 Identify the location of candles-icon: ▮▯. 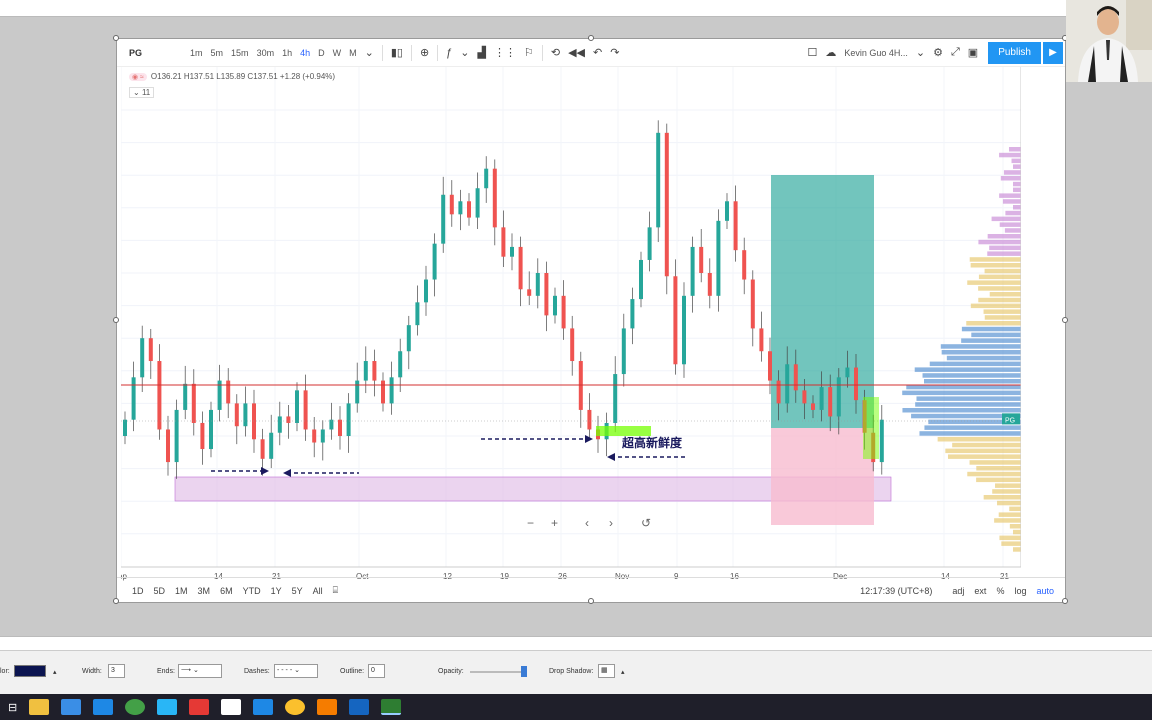
(397, 52).